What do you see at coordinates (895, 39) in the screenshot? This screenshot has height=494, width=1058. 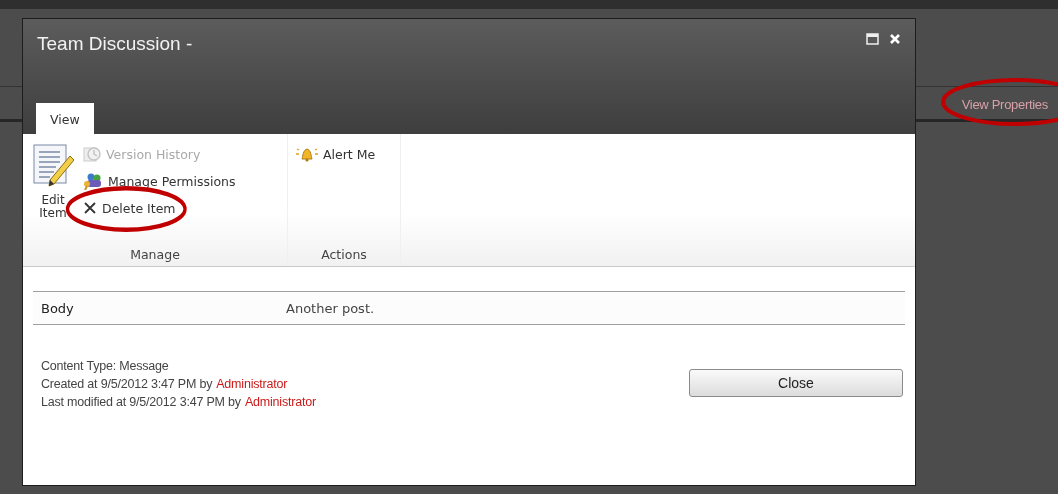 I see `close-icon` at bounding box center [895, 39].